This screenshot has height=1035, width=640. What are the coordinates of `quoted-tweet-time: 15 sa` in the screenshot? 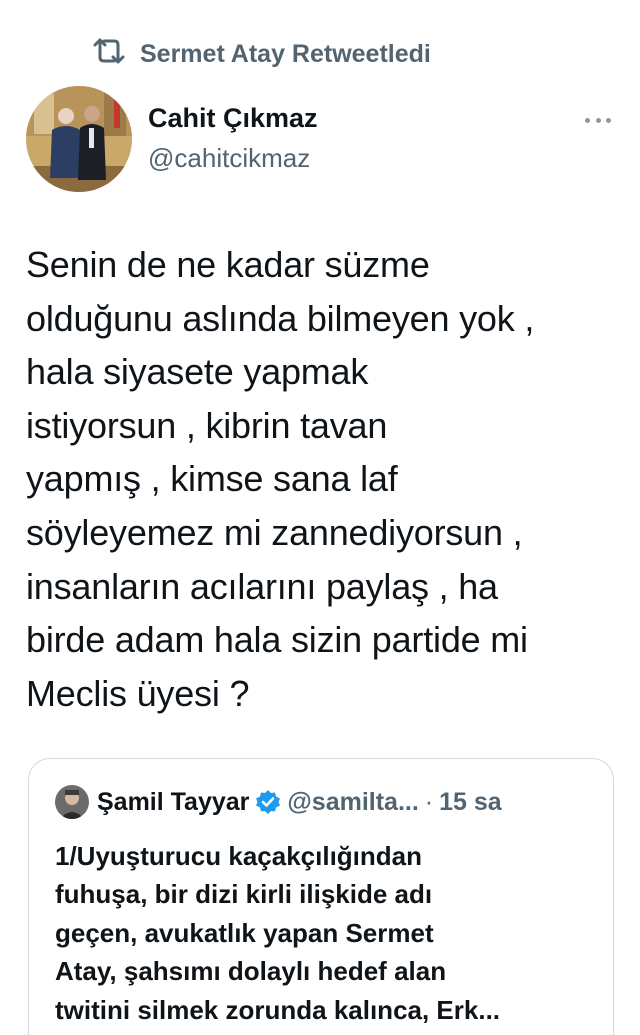 It's located at (470, 801).